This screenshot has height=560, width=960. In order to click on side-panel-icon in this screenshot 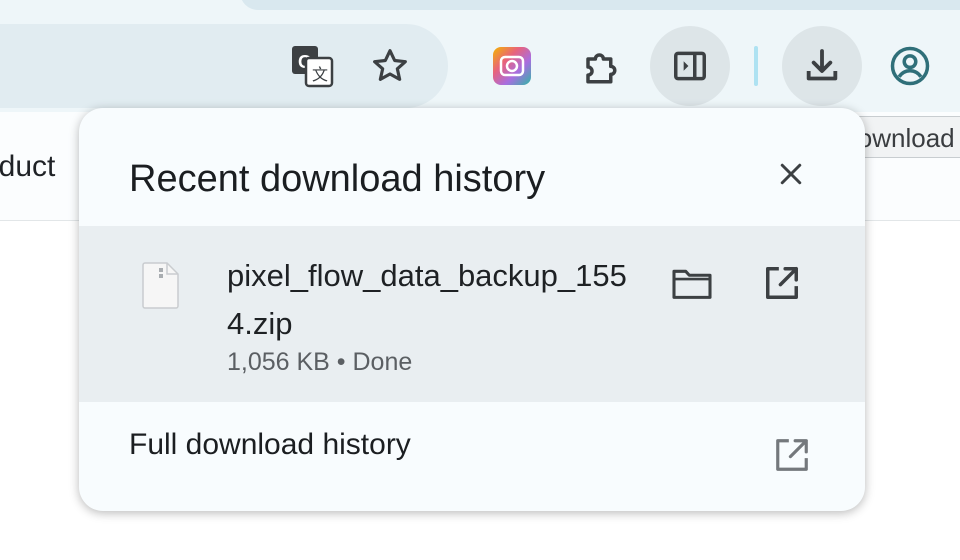, I will do `click(690, 66)`.